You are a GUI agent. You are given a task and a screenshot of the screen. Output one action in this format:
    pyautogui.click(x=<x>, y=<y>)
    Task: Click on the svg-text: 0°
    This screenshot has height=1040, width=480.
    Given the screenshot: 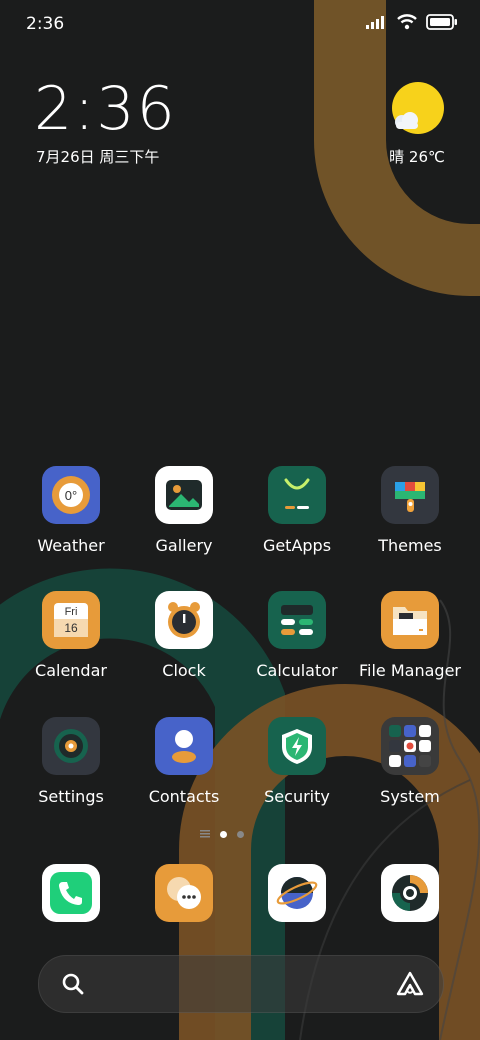 What is the action you would take?
    pyautogui.click(x=71, y=495)
    